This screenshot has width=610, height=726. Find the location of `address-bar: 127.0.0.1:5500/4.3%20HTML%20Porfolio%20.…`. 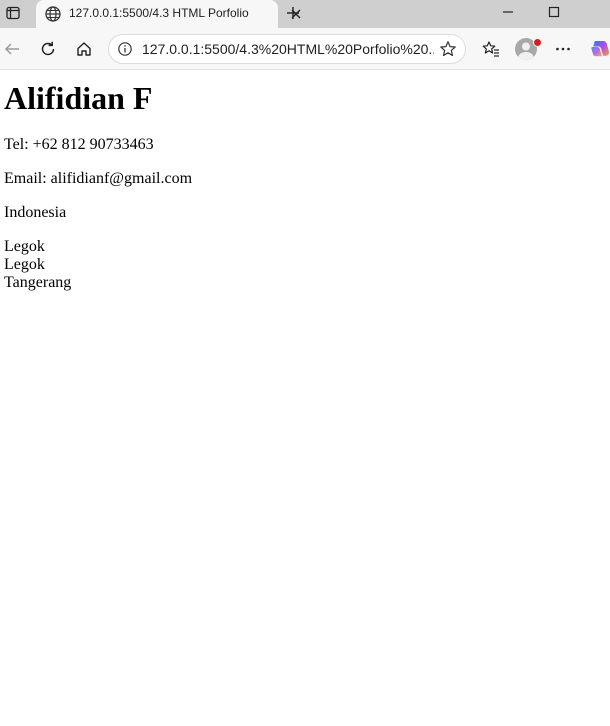

address-bar: 127.0.0.1:5500/4.3%20HTML%20Porfolio%20.… is located at coordinates (287, 49).